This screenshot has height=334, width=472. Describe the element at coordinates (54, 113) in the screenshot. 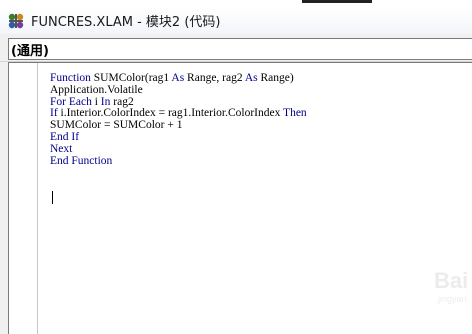

I see `code-keyword: If` at that location.